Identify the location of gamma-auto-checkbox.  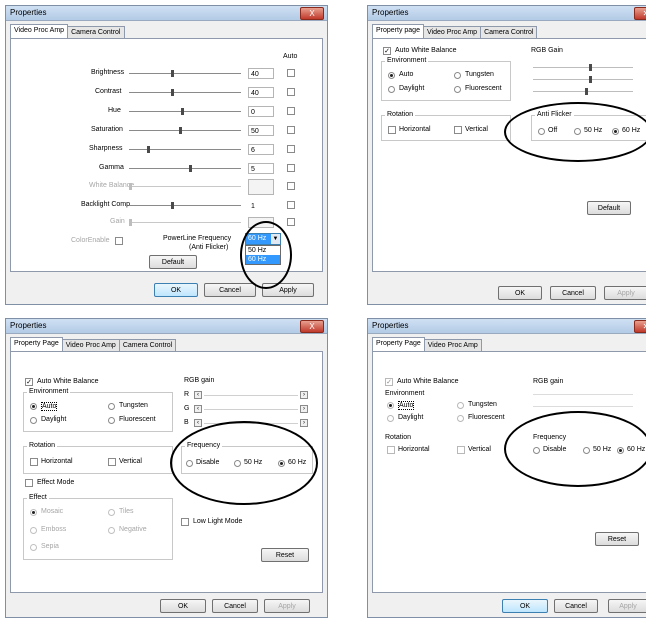
(291, 168).